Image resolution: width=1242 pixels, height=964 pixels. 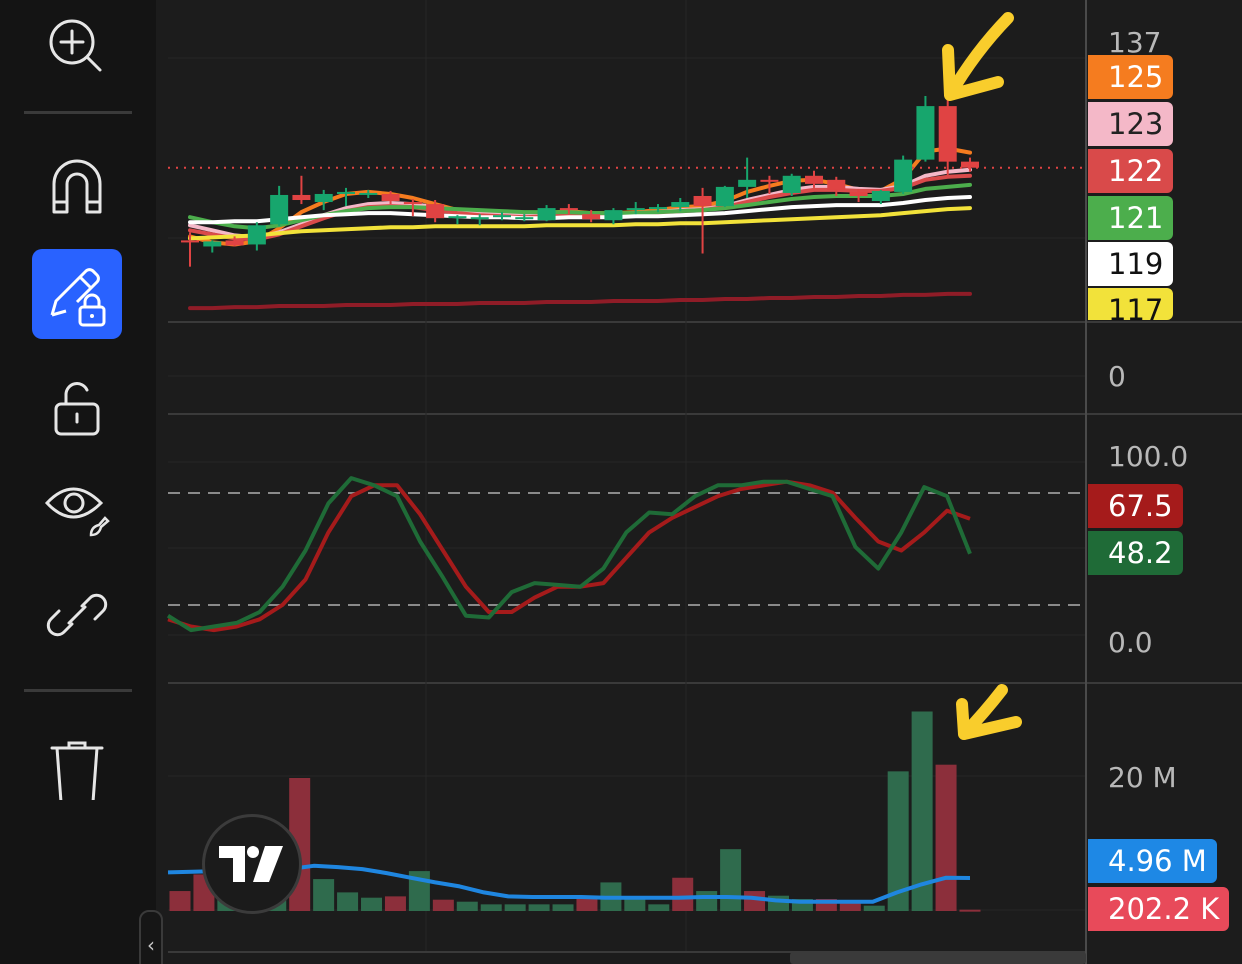 What do you see at coordinates (1148, 456) in the screenshot?
I see `stoch-axis-label-top: 100.0` at bounding box center [1148, 456].